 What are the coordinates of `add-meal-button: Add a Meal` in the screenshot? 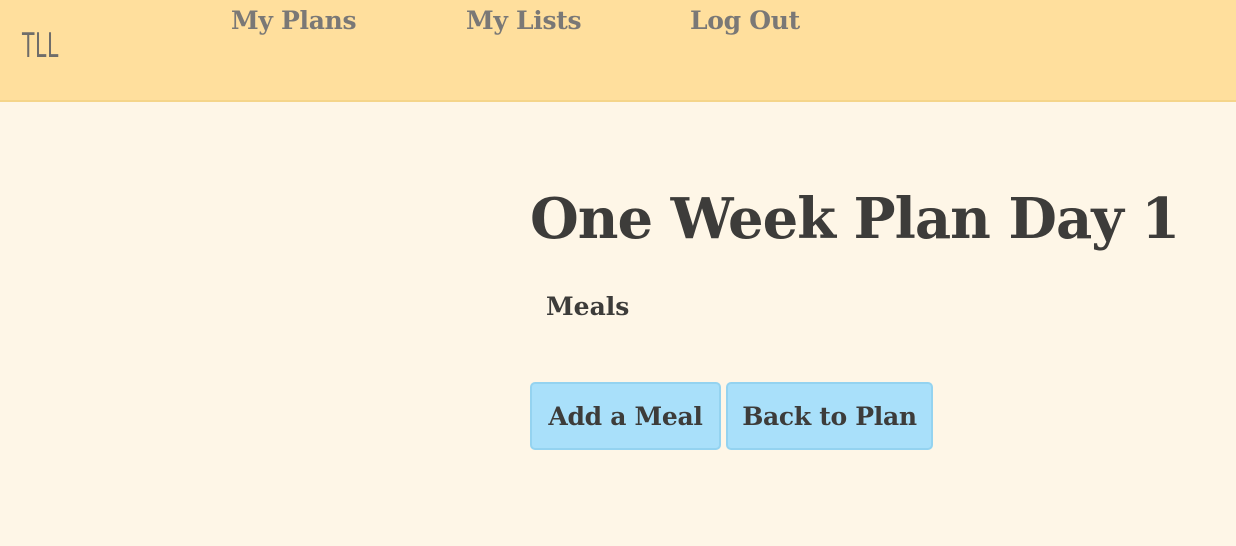 It's located at (625, 416).